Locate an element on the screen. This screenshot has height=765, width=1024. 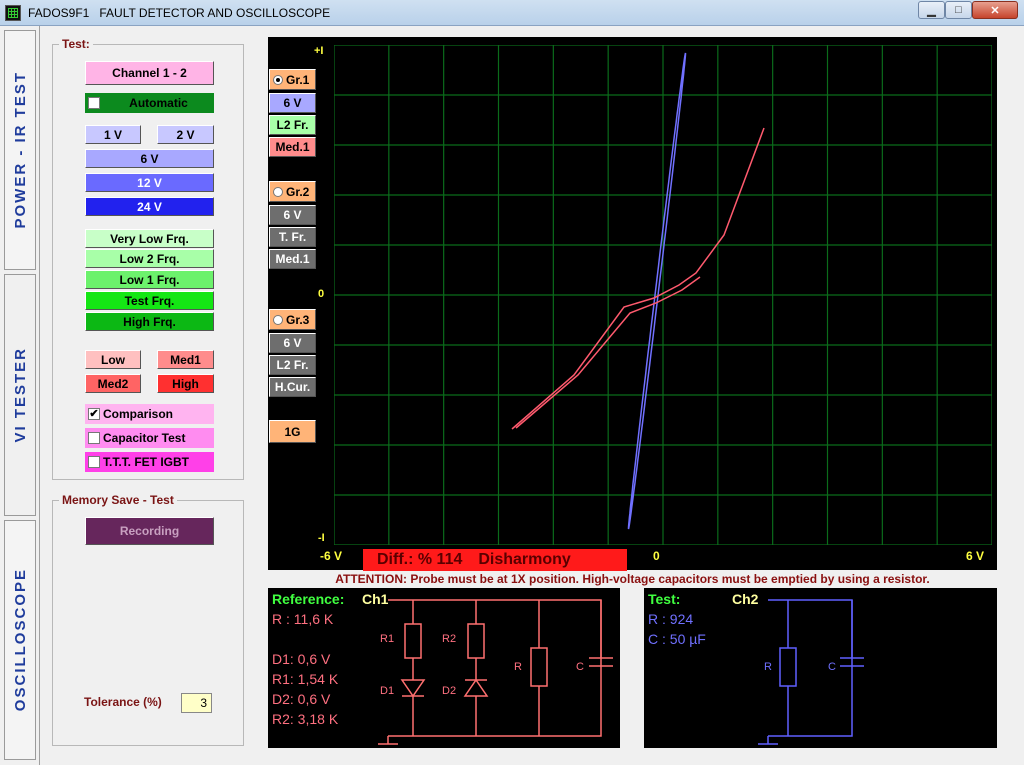
graph1-frequency: L2 Fr. is located at coordinates (292, 125).